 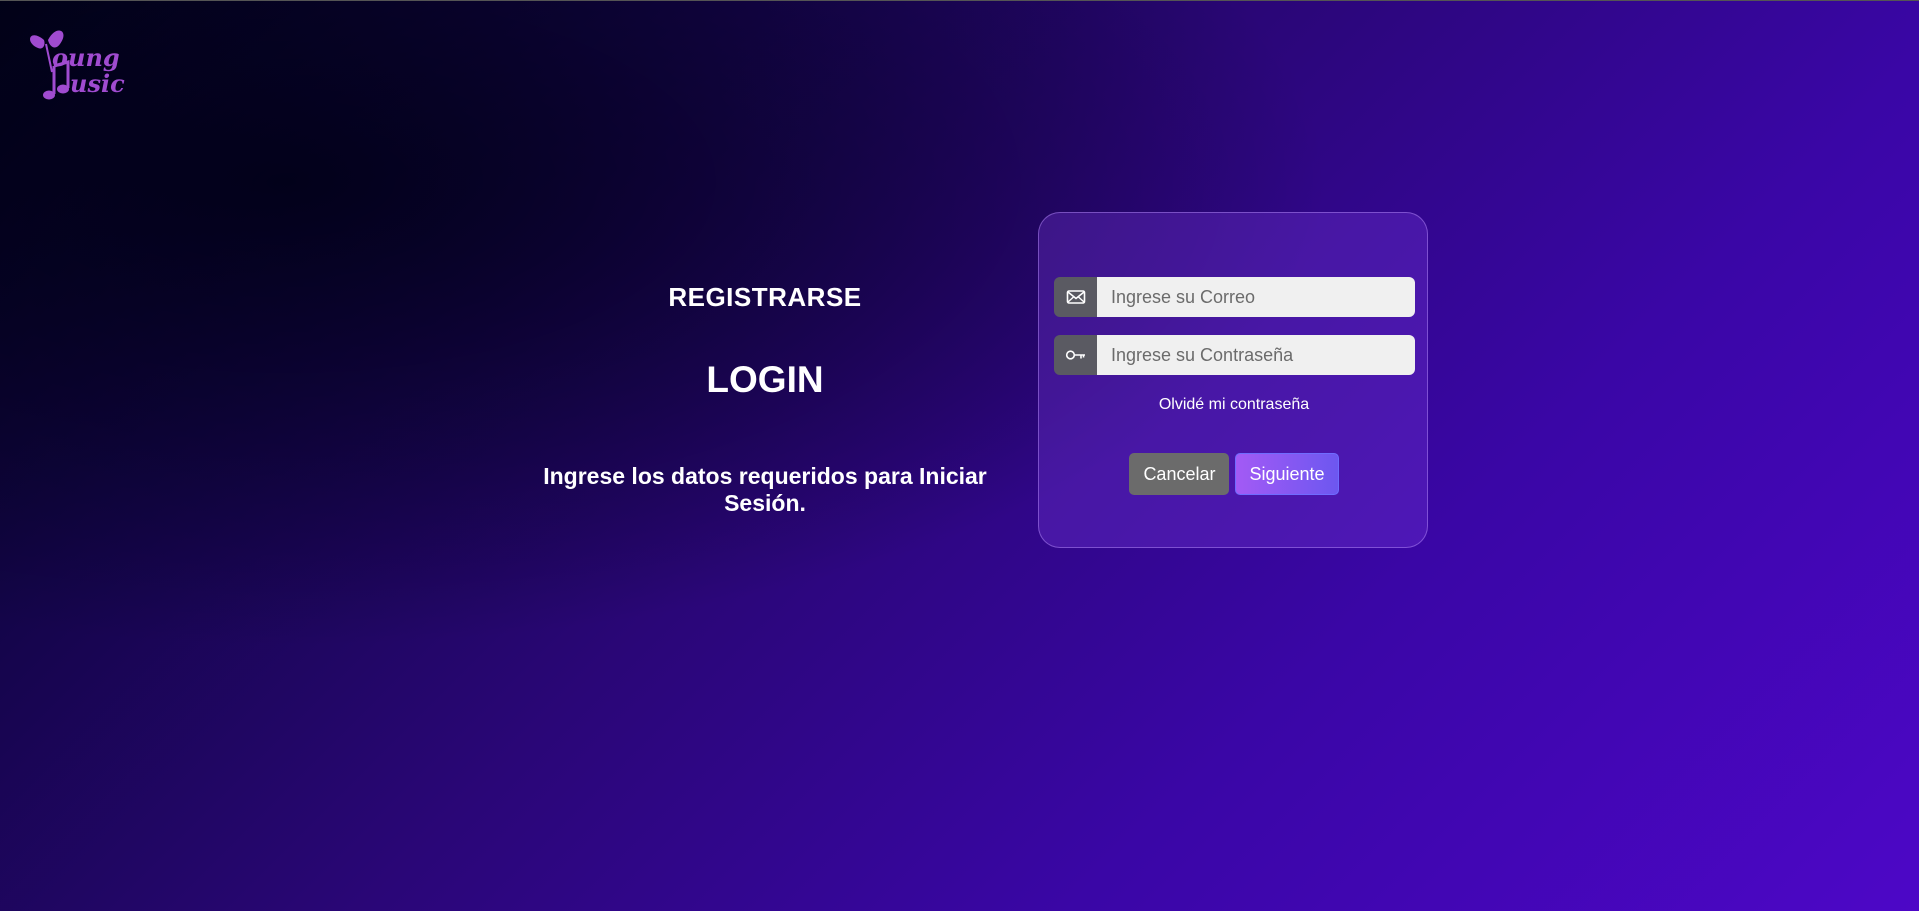 I want to click on register-link: REGISTRARSE, so click(x=765, y=297).